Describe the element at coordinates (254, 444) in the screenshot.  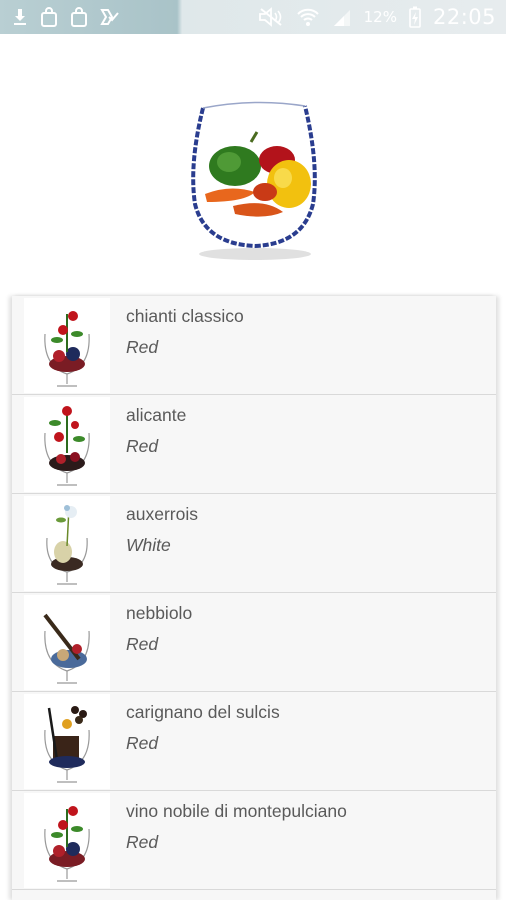
I see `list-item: alicante Red` at that location.